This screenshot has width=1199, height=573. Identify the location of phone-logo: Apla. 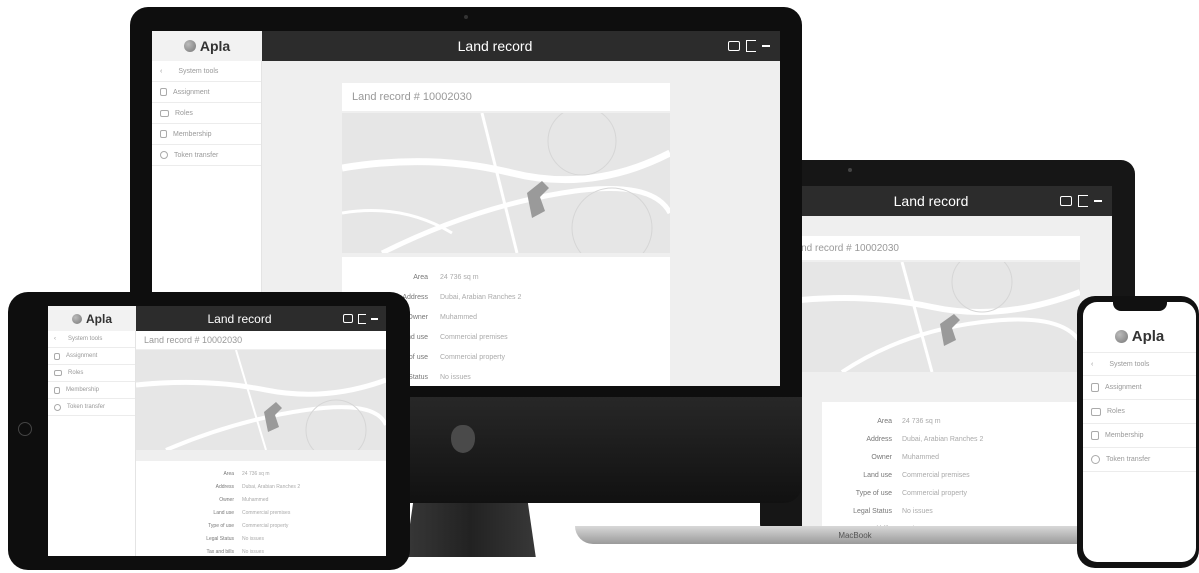
(1139, 336).